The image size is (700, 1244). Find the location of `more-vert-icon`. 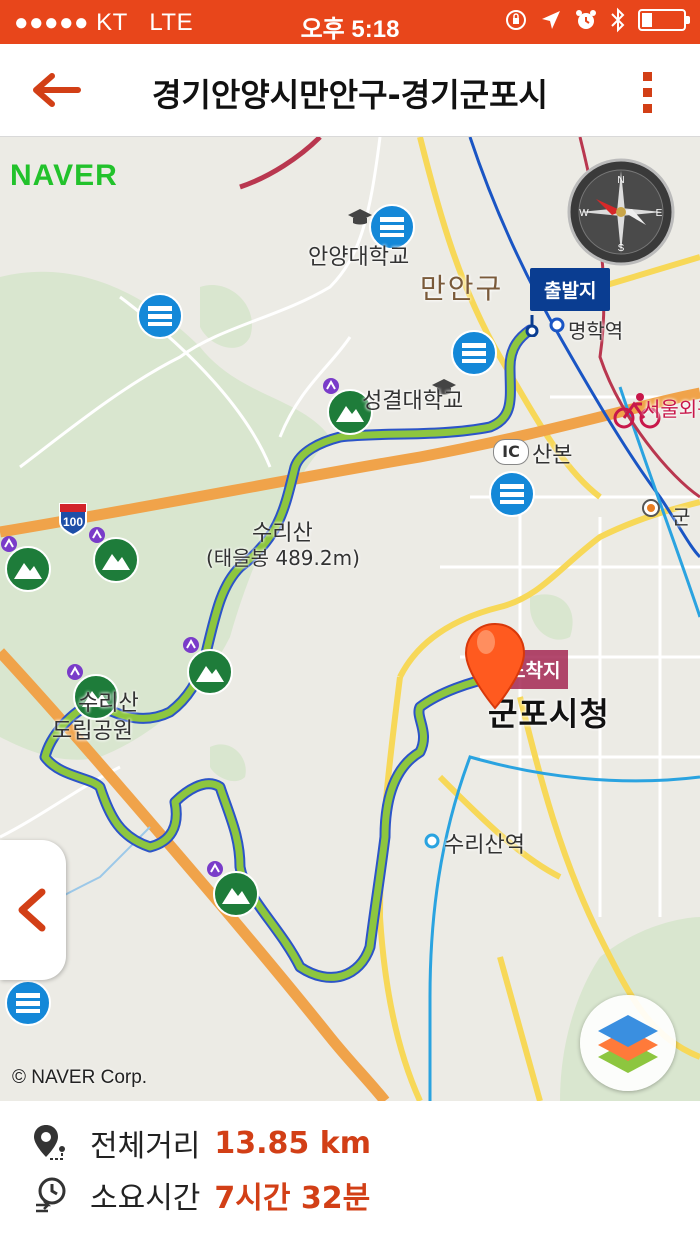

more-vert-icon is located at coordinates (647, 92).